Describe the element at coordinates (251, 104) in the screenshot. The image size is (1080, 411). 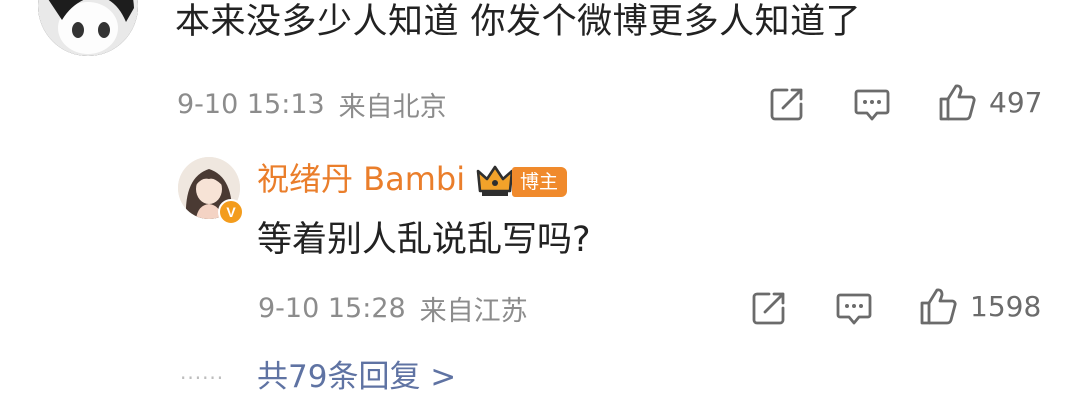
I see `comment-date: 9-10 15:13` at that location.